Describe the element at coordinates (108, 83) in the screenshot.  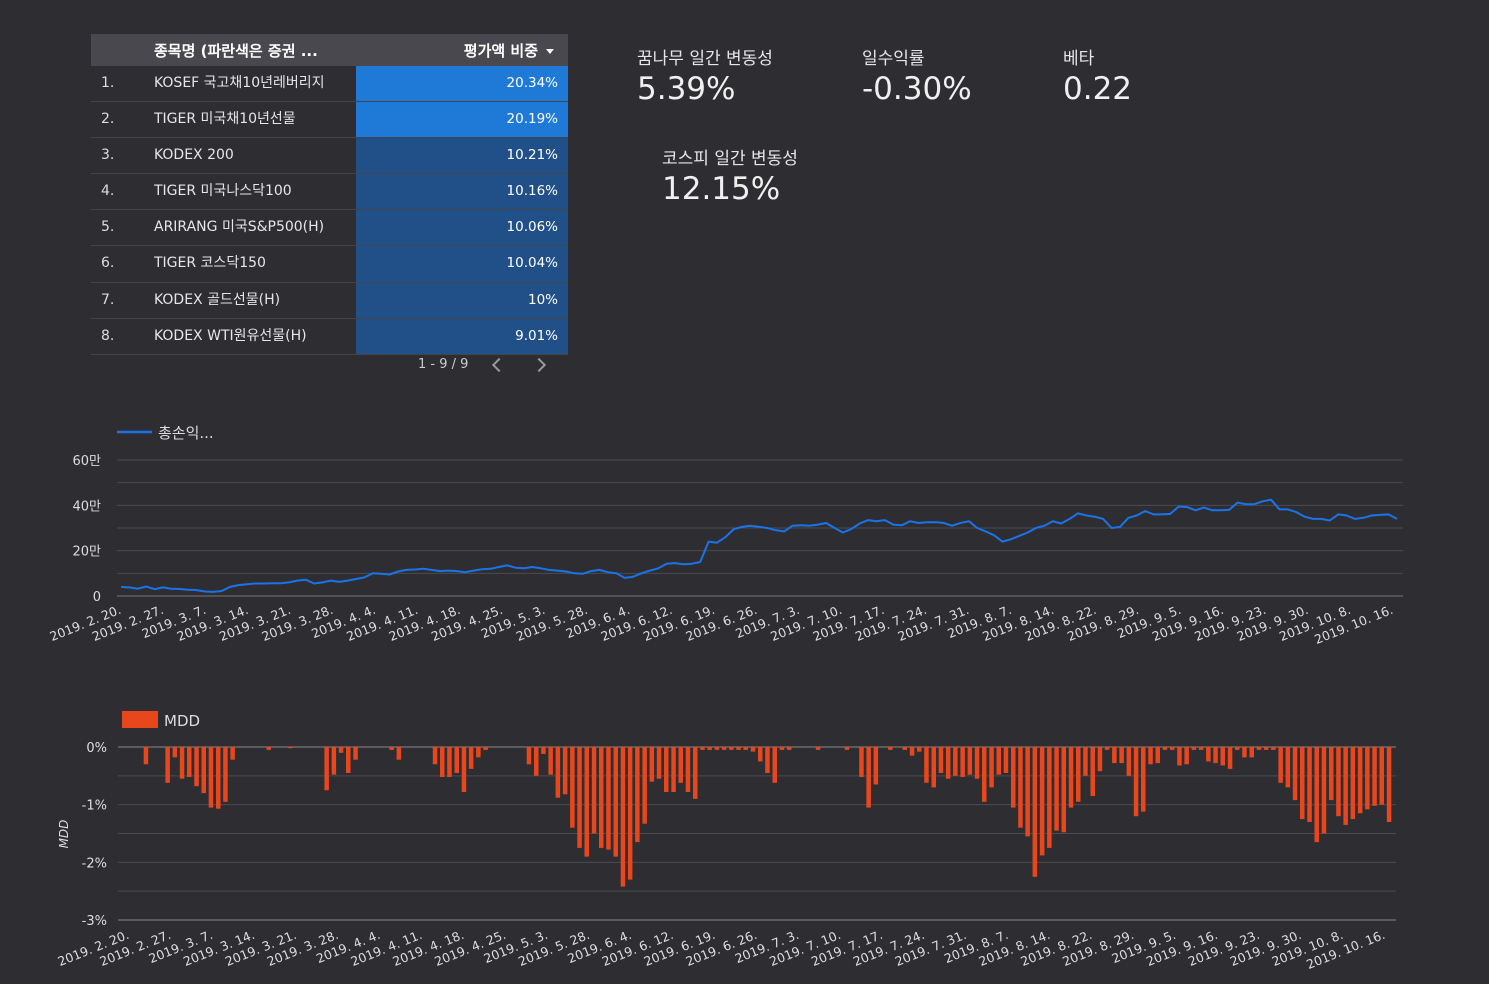
I see `row-index: 1.` at that location.